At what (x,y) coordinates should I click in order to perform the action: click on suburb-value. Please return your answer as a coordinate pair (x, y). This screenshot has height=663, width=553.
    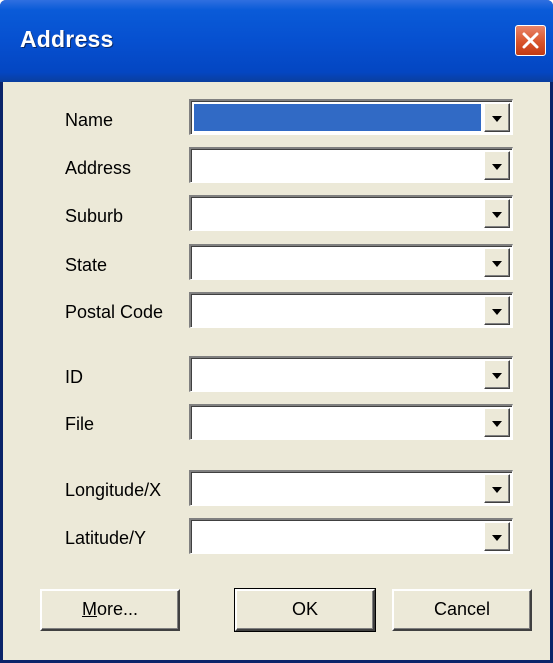
    Looking at the image, I should click on (337, 213).